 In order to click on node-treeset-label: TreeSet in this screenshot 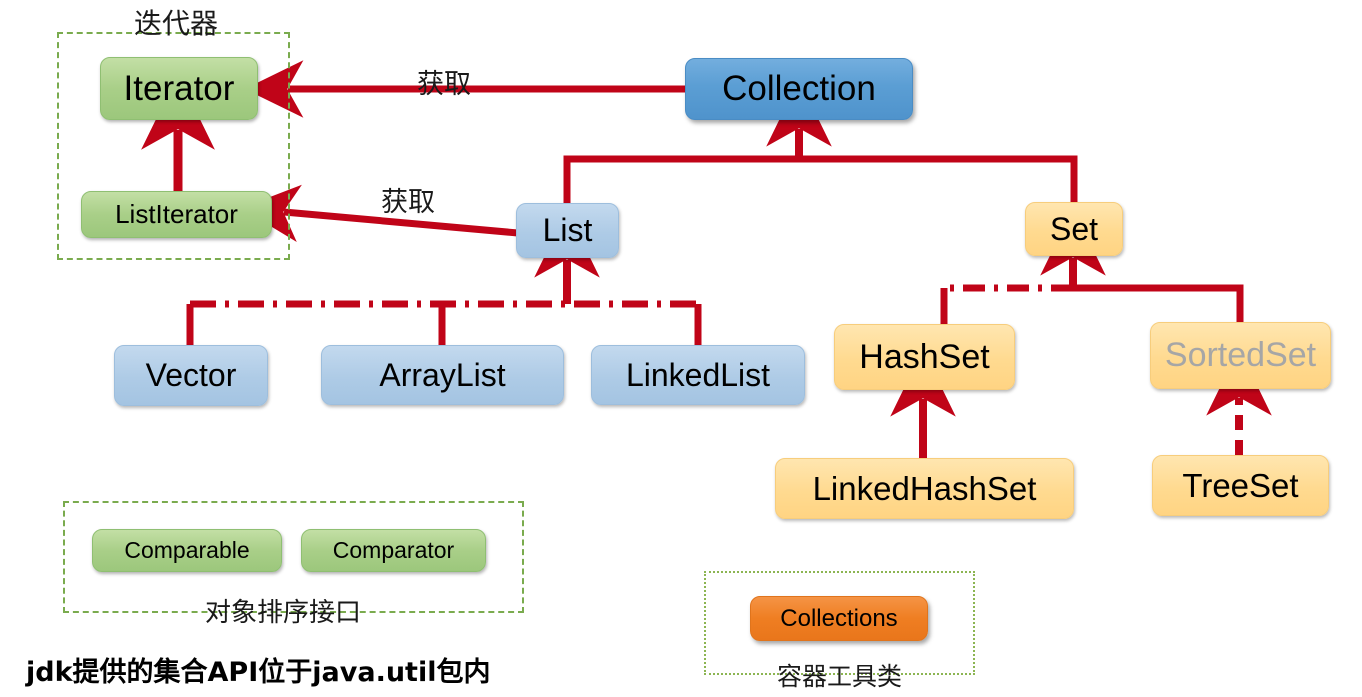, I will do `click(1240, 485)`.